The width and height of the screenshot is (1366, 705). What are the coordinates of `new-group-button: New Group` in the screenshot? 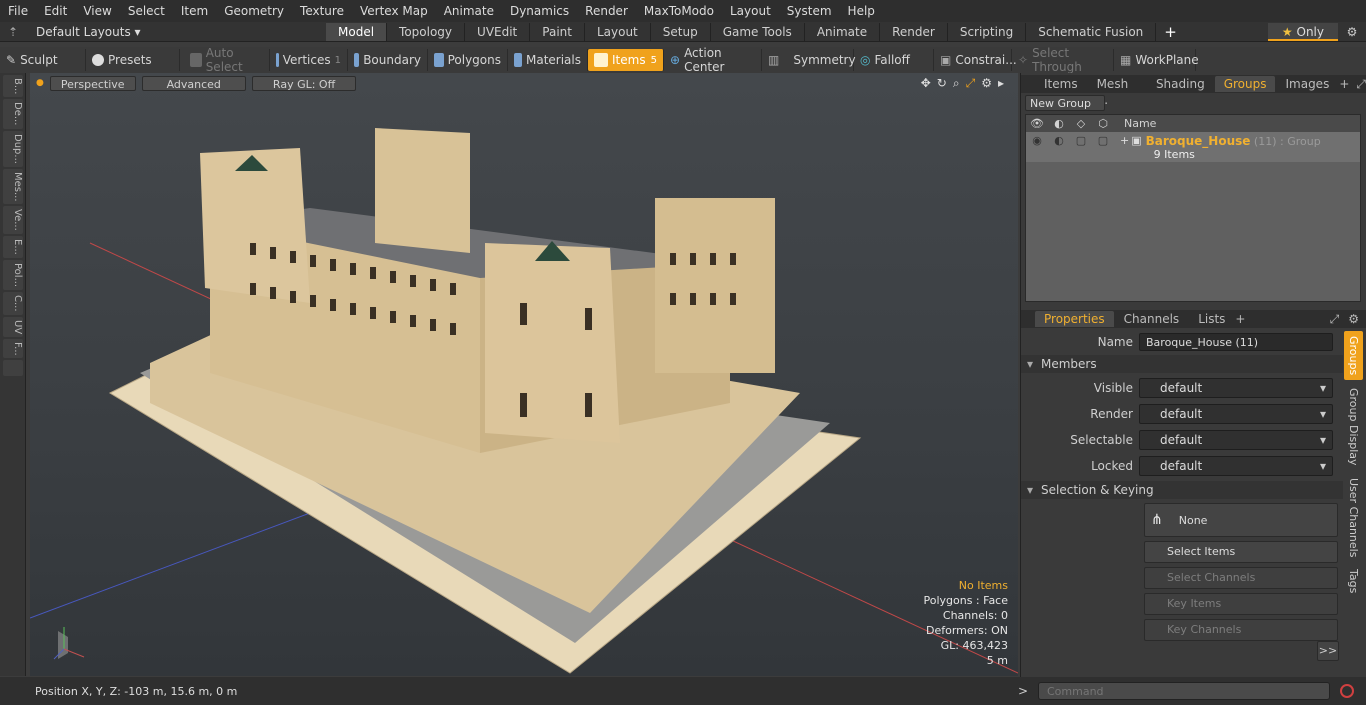 It's located at (1065, 103).